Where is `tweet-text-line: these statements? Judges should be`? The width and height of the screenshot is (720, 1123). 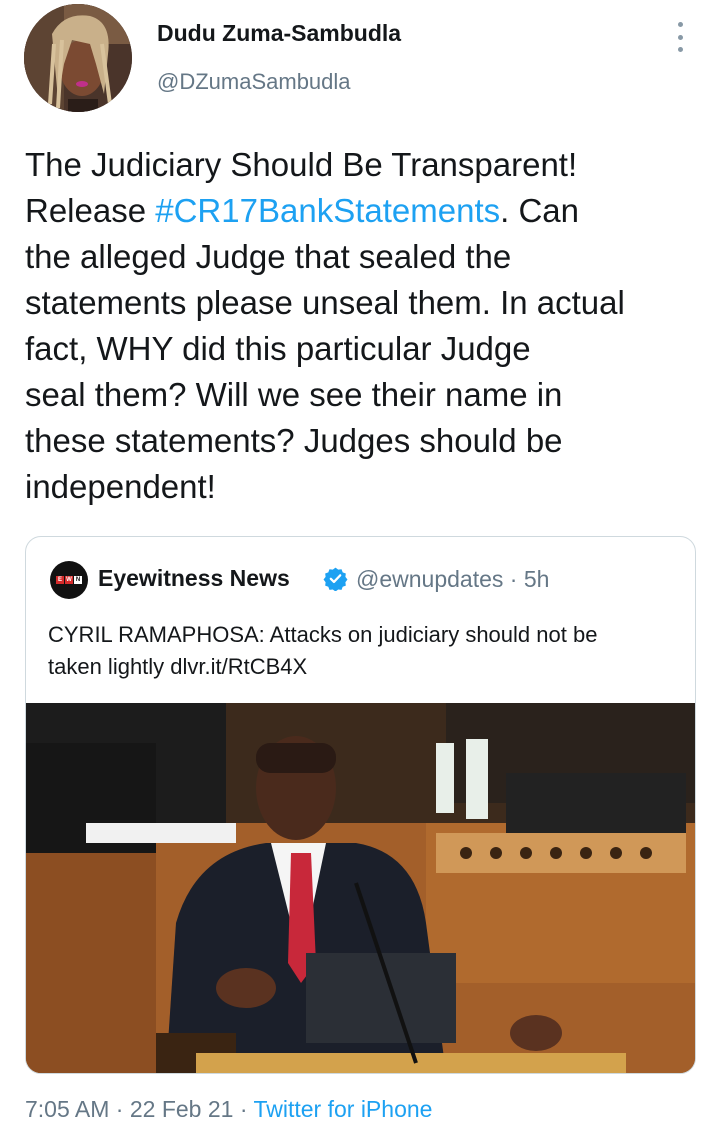
tweet-text-line: these statements? Judges should be is located at coordinates (294, 440).